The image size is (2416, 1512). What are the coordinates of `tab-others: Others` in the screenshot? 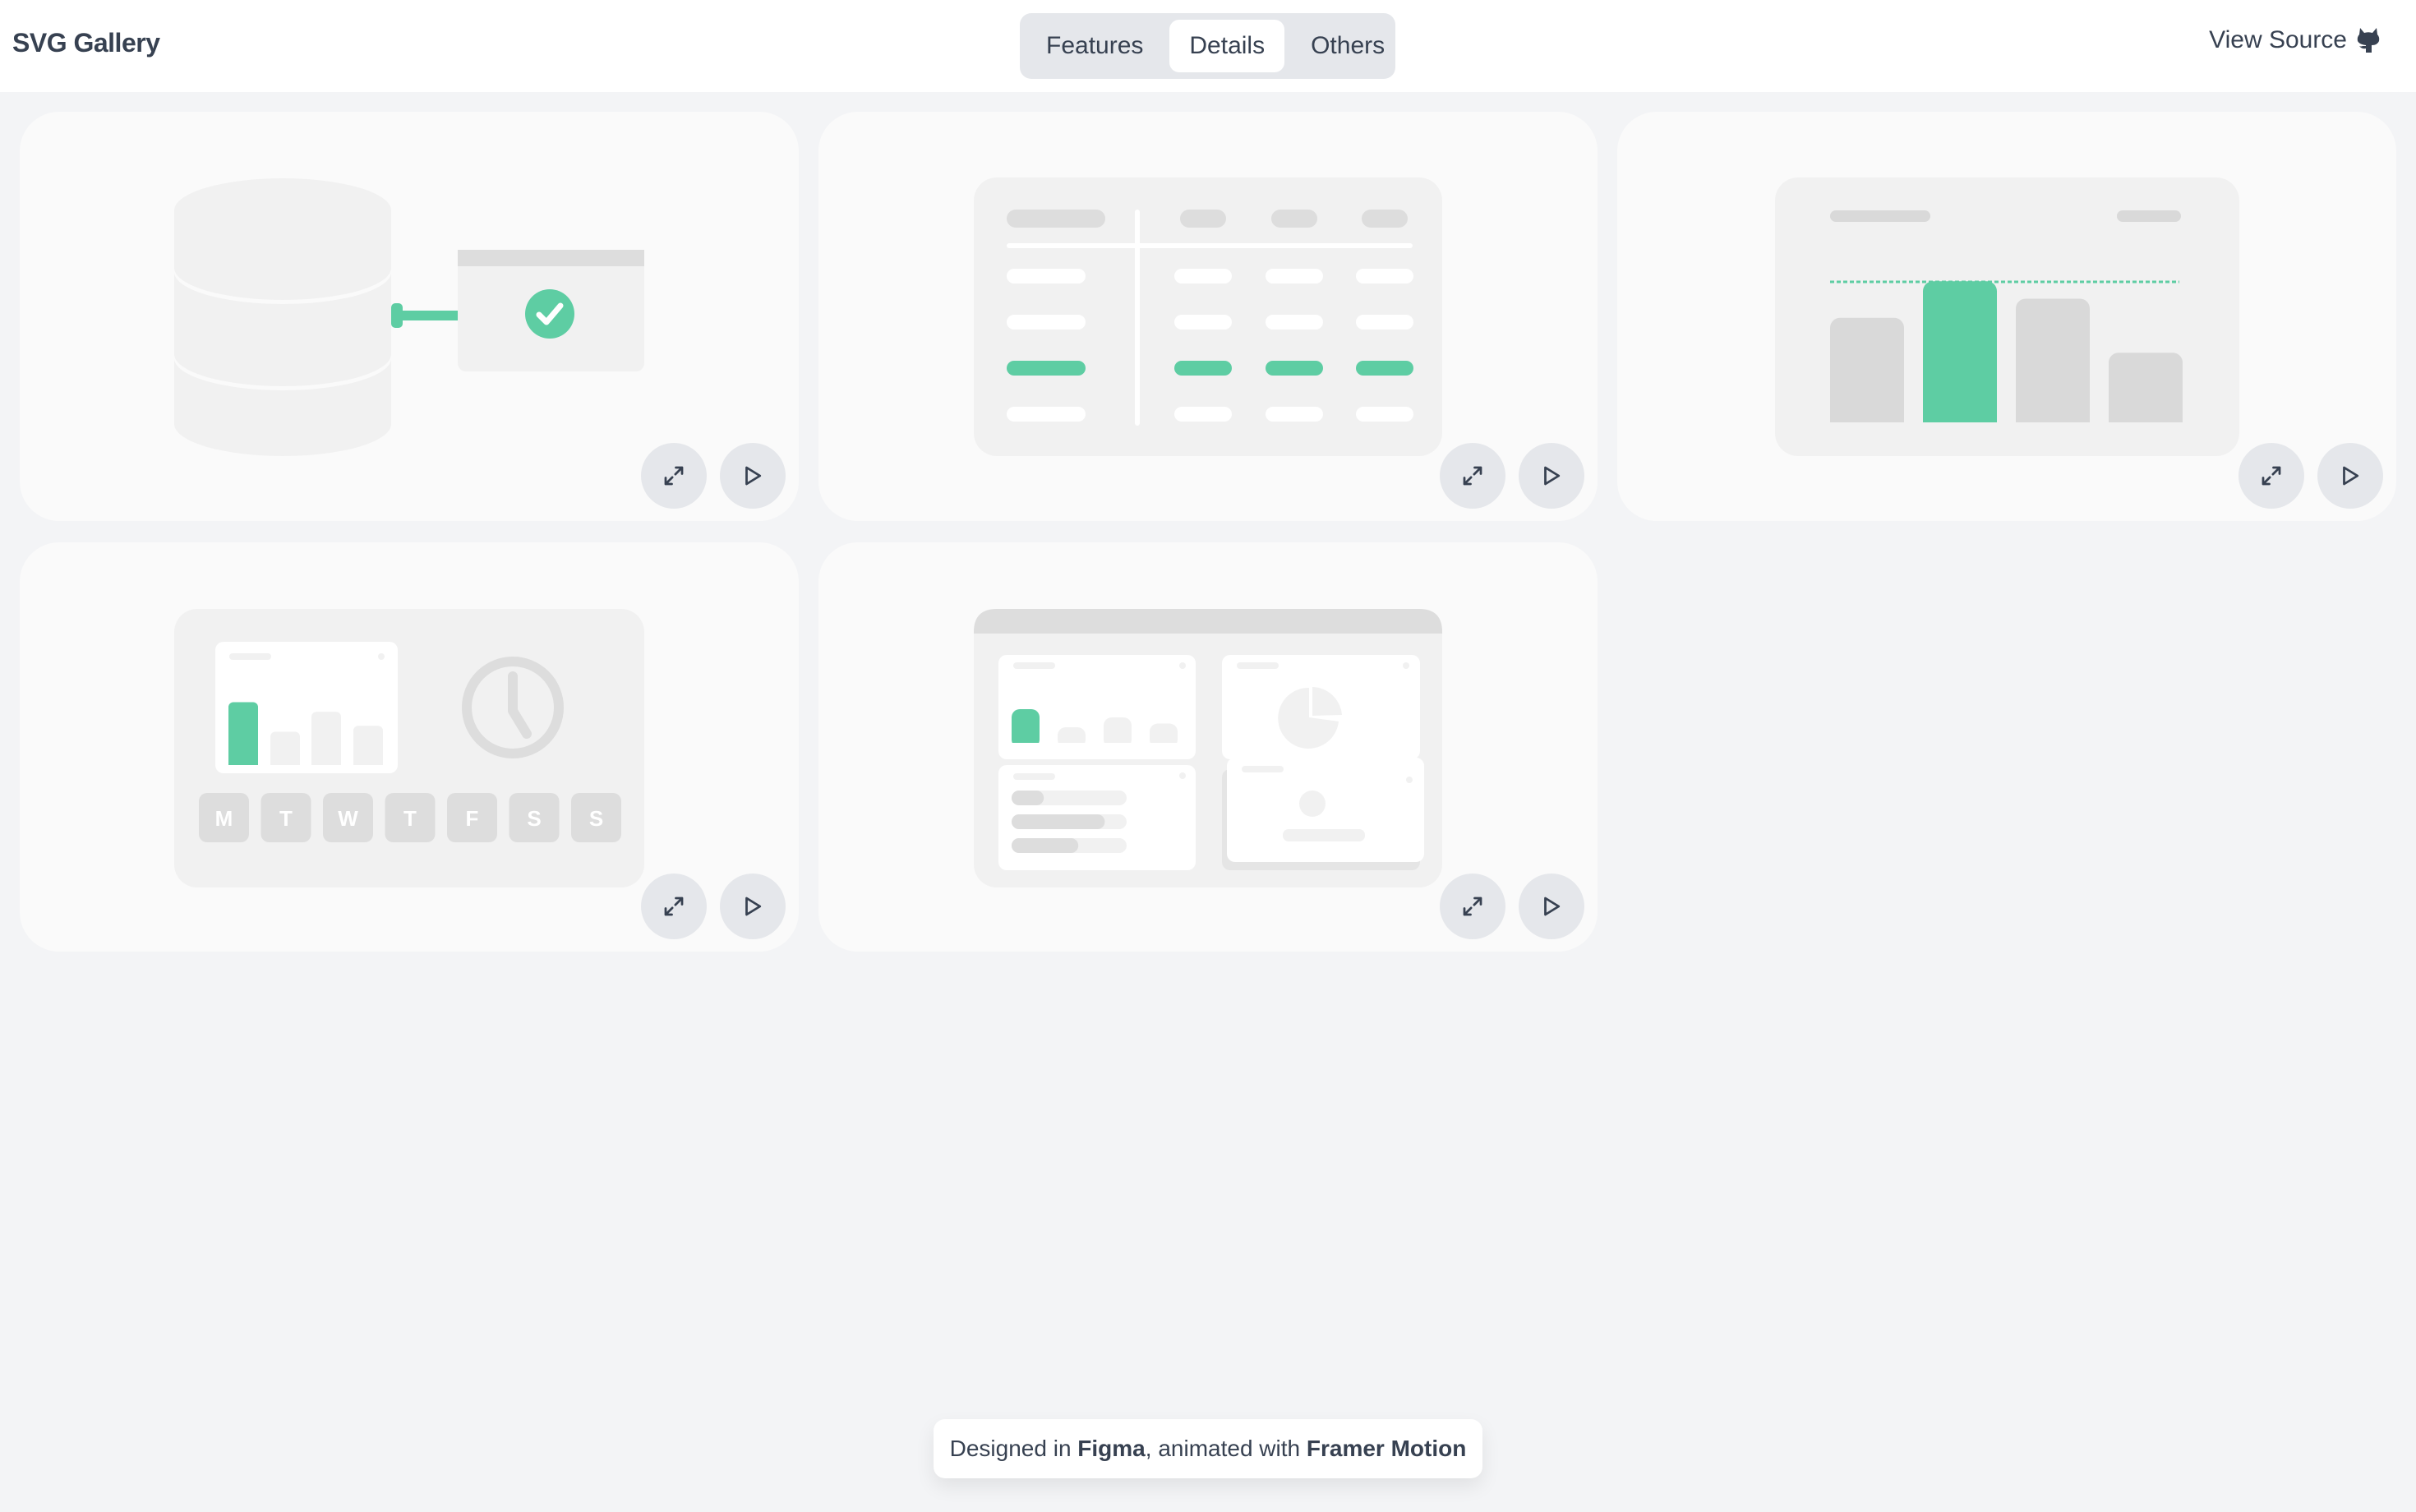 It's located at (1348, 46).